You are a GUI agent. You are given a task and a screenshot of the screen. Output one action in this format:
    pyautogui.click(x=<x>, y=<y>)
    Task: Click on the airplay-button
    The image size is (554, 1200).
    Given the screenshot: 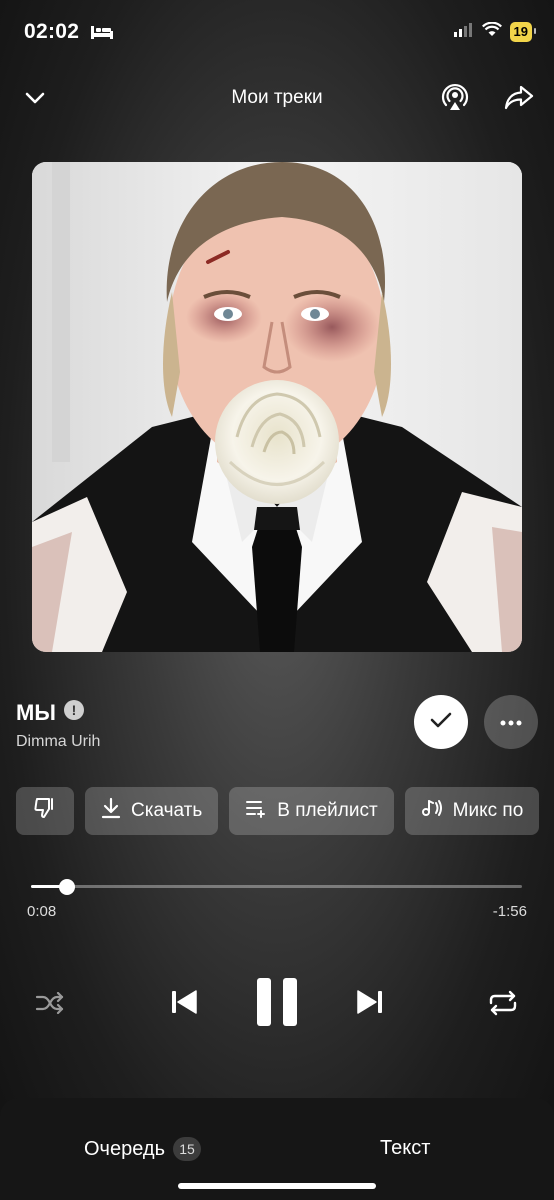 What is the action you would take?
    pyautogui.click(x=455, y=99)
    